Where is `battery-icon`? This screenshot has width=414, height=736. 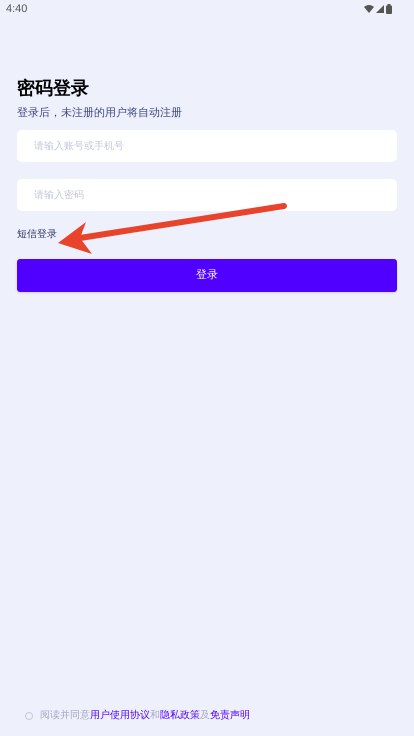
battery-icon is located at coordinates (389, 9).